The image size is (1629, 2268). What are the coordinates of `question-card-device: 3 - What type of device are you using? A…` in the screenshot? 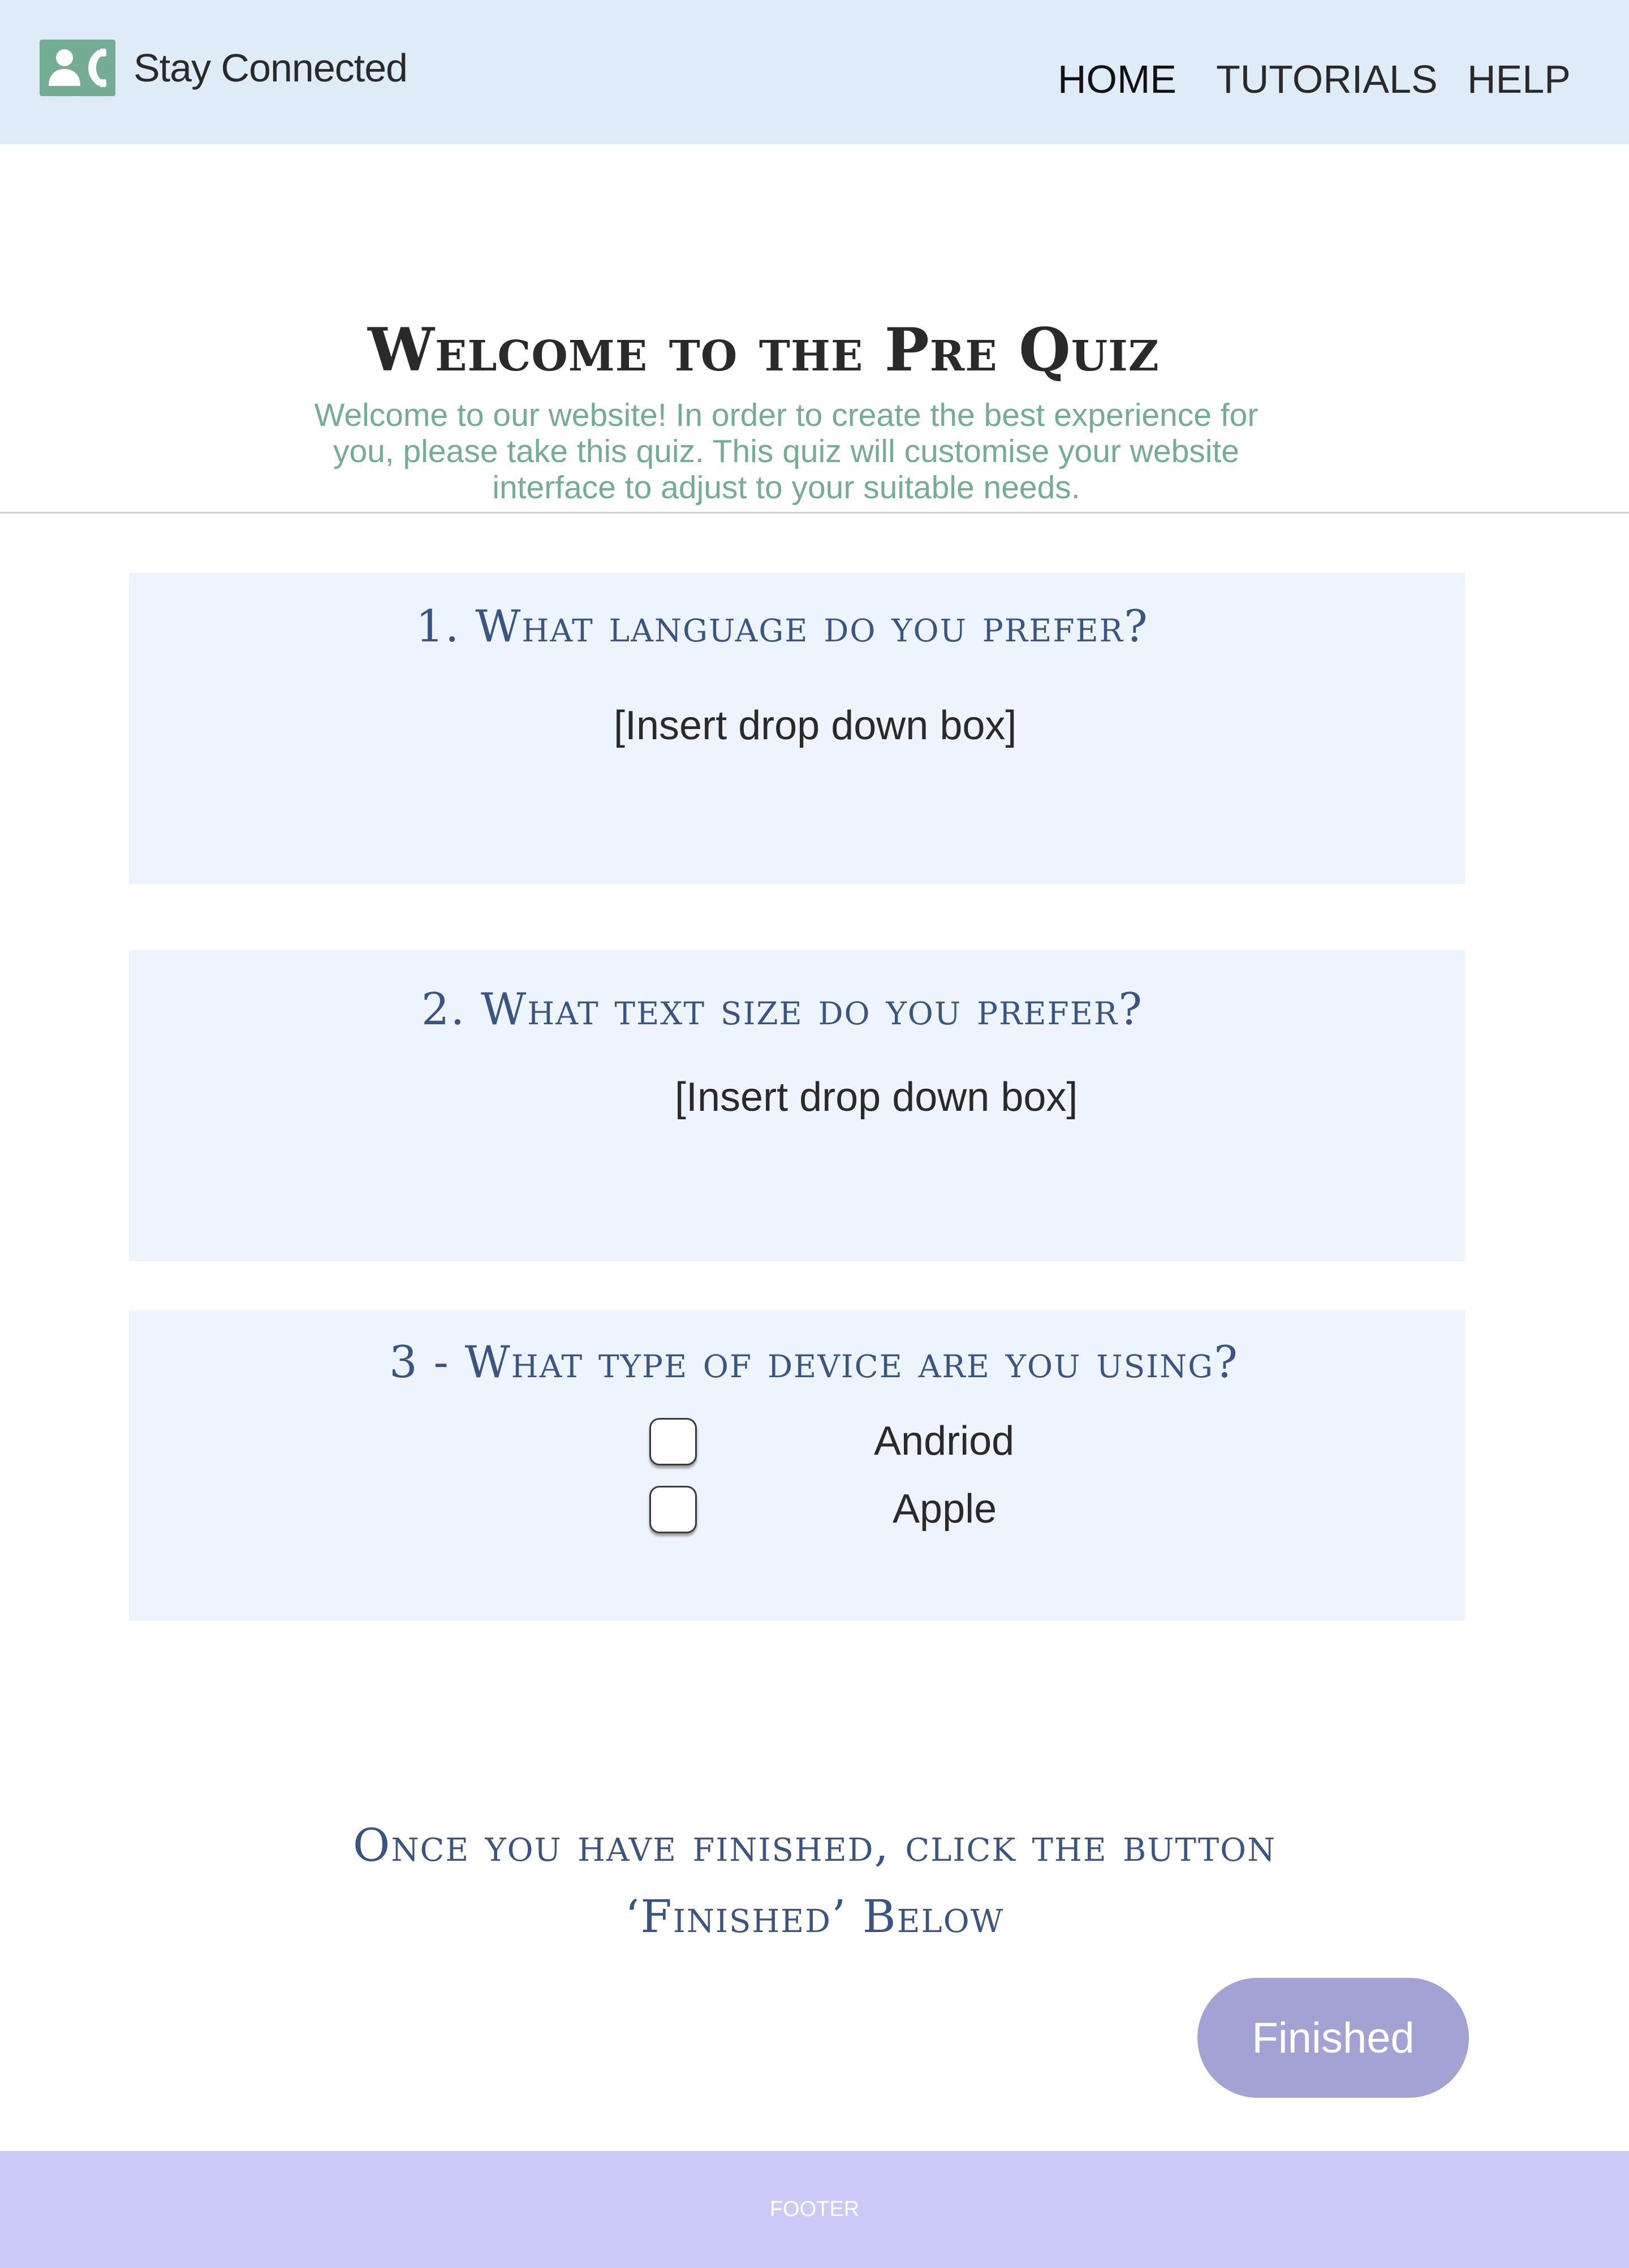 It's located at (797, 1465).